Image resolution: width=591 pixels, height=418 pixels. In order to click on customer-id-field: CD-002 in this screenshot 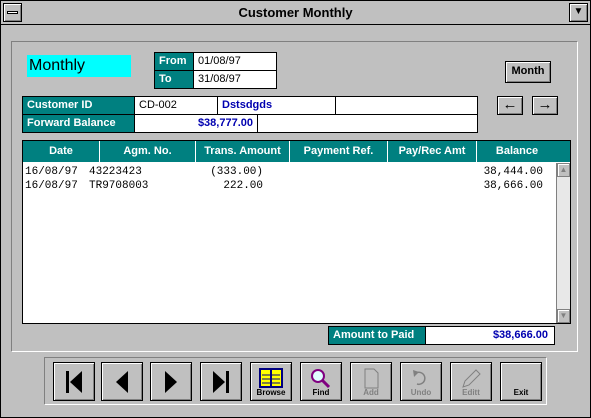, I will do `click(176, 105)`.